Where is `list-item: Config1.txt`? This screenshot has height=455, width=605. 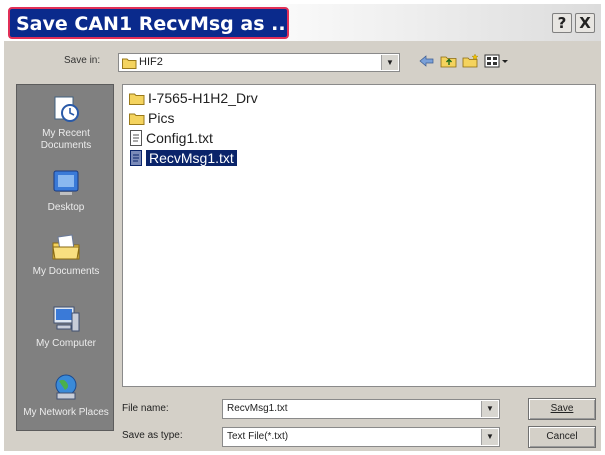
list-item: Config1.txt is located at coordinates (171, 138).